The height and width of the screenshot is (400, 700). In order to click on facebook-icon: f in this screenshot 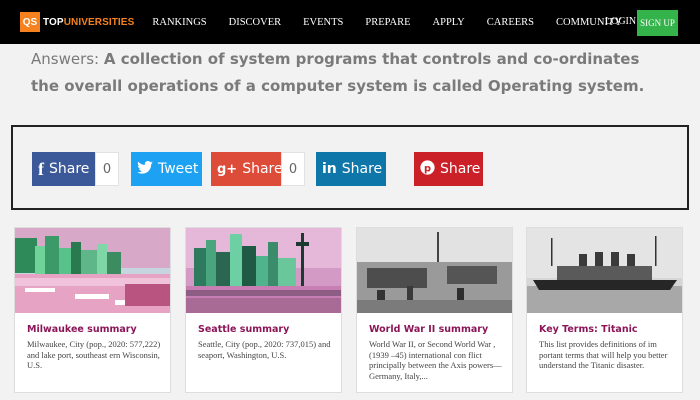, I will do `click(41, 168)`.